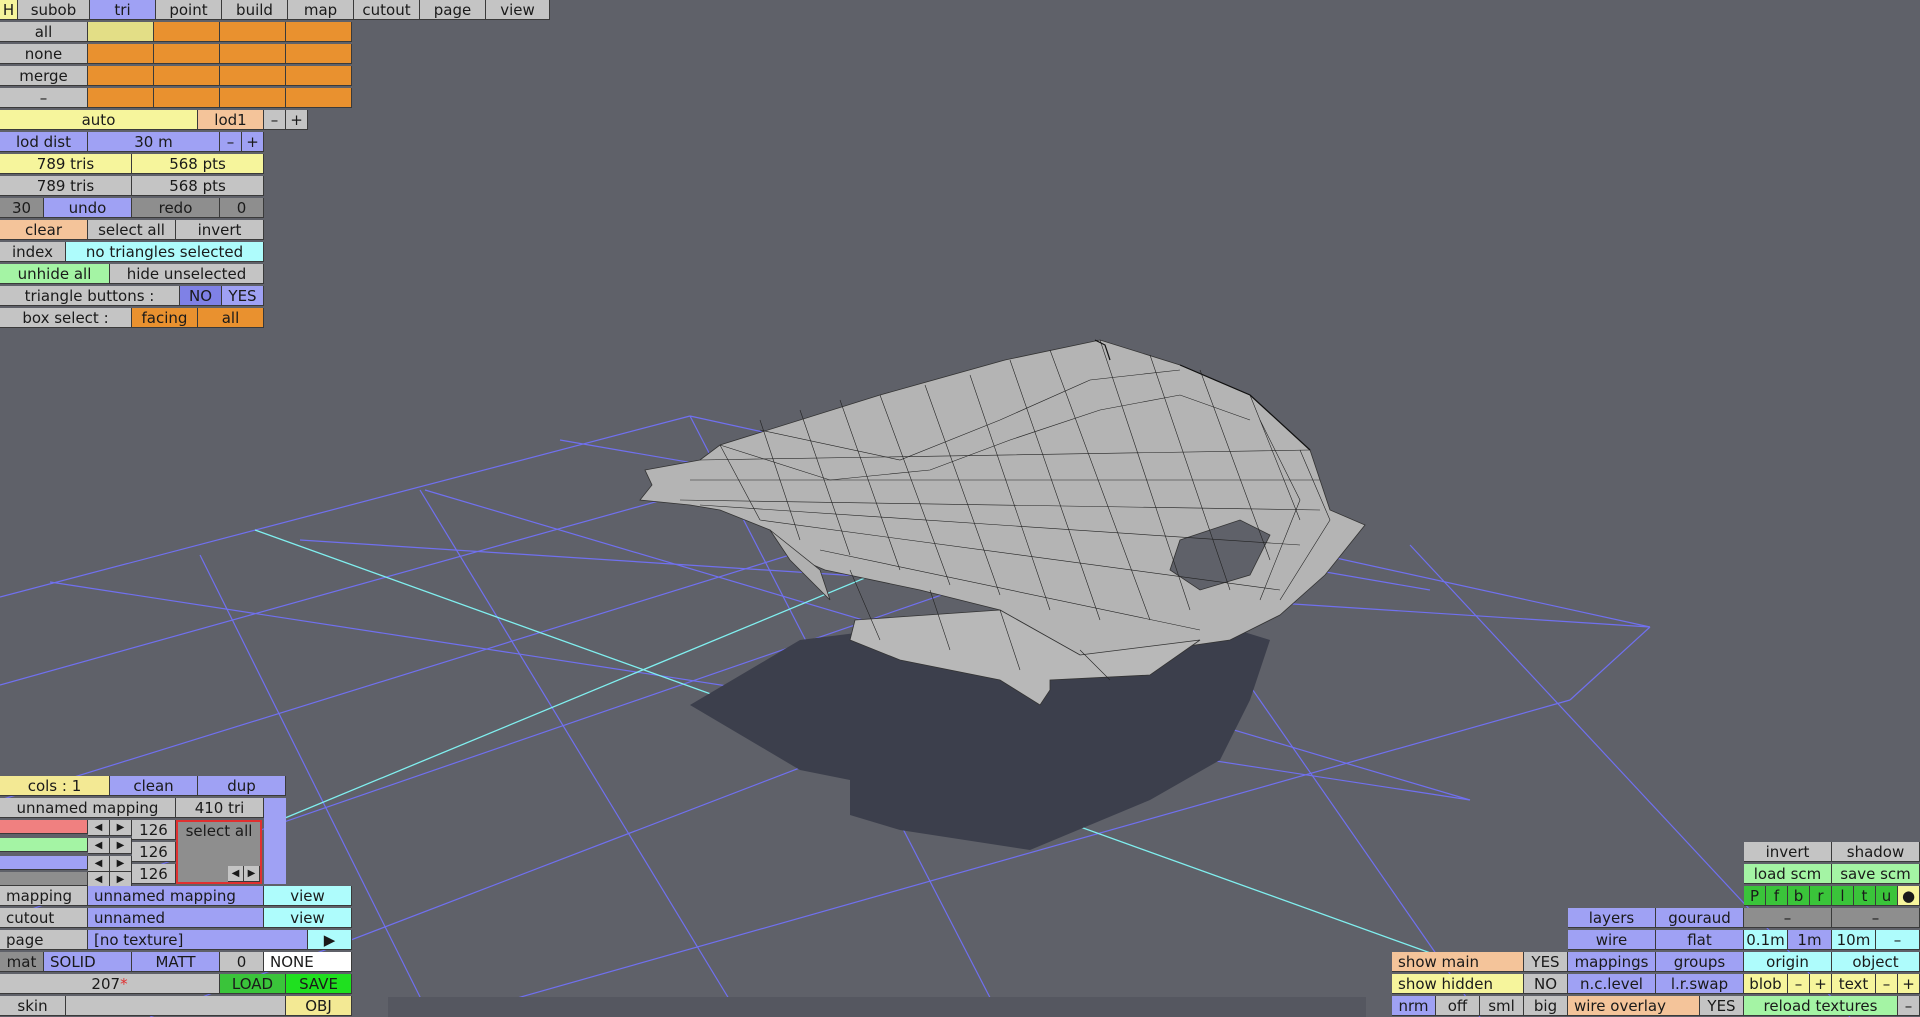  What do you see at coordinates (330, 940) in the screenshot?
I see `page-play-button: ▶` at bounding box center [330, 940].